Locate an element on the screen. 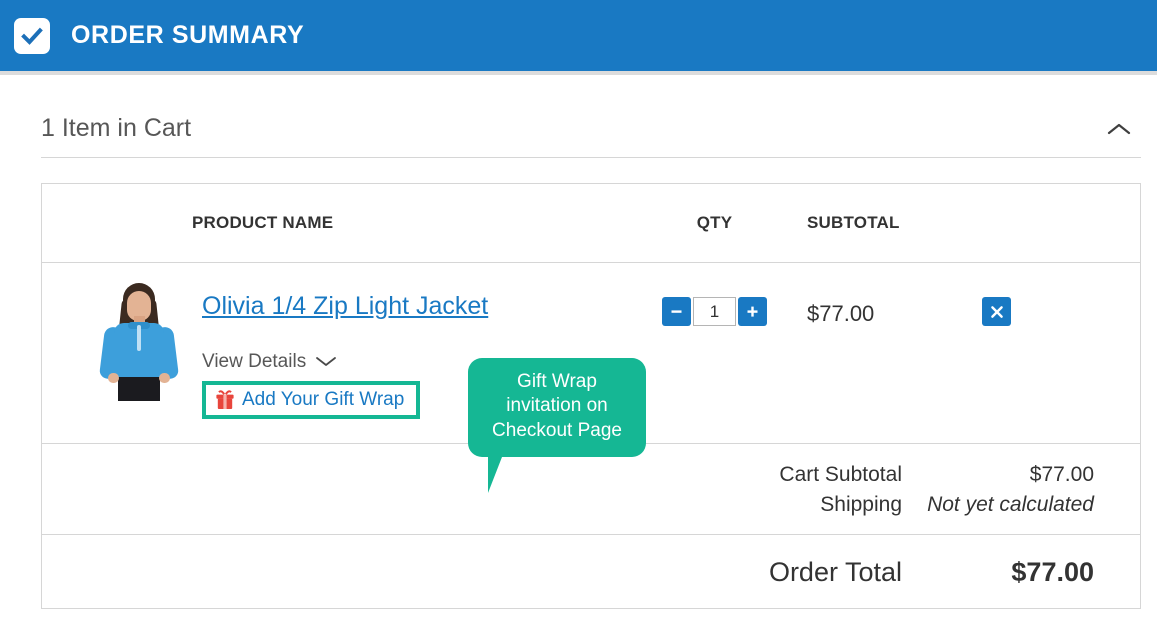  cart-subtotal-label: Cart Subtotal is located at coordinates (840, 474).